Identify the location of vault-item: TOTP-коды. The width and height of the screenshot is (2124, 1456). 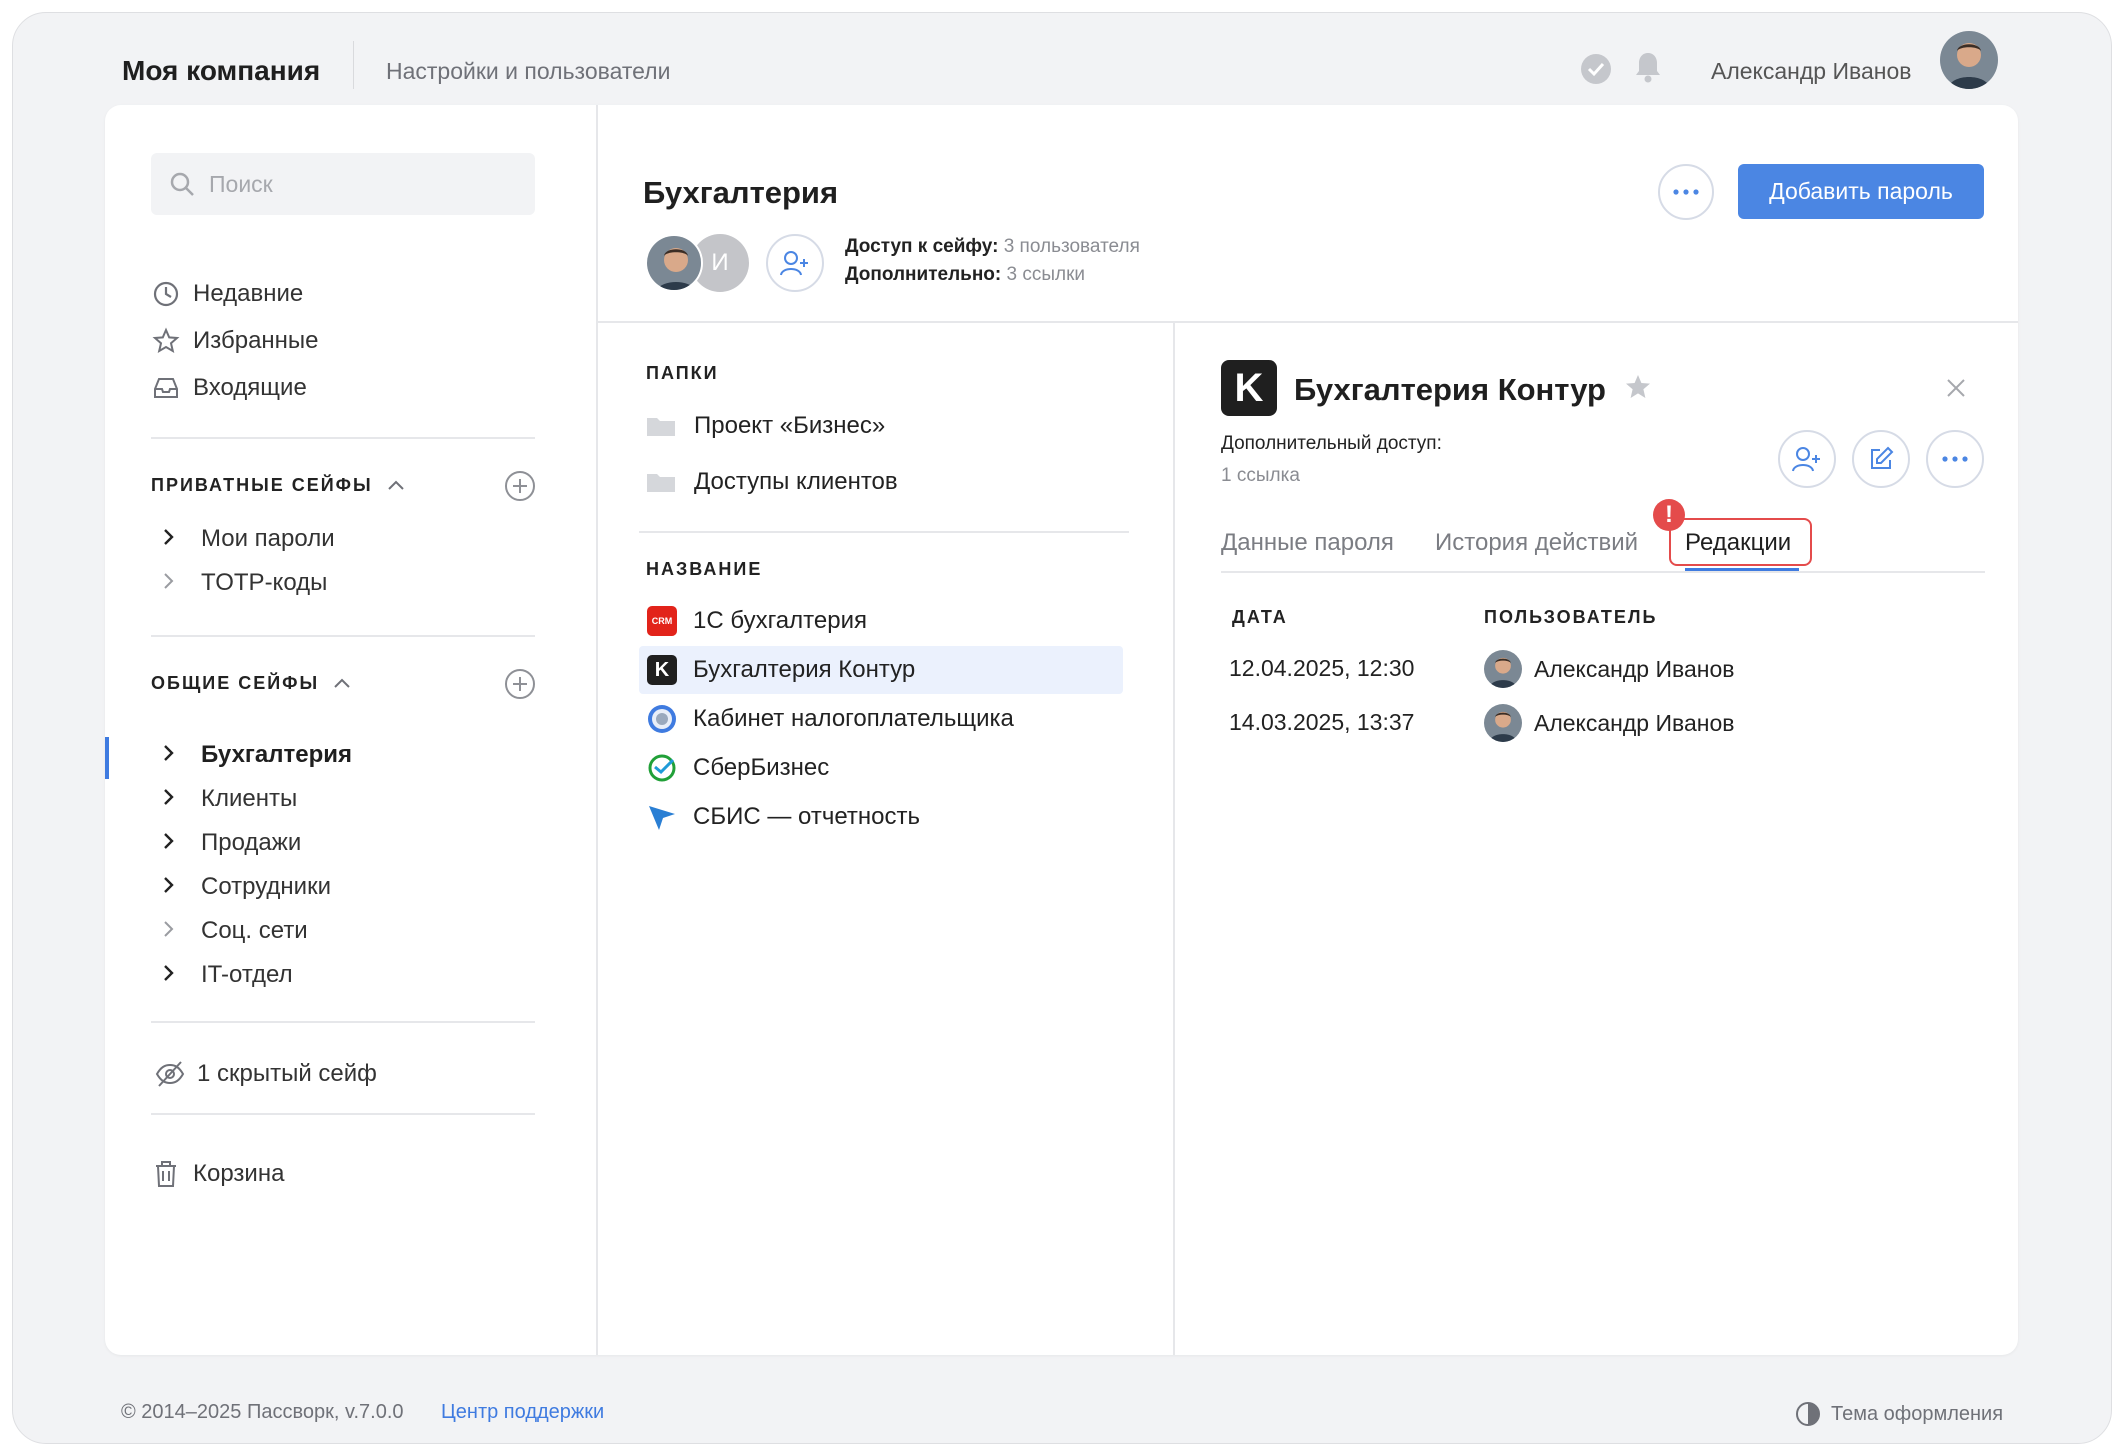
(245, 583).